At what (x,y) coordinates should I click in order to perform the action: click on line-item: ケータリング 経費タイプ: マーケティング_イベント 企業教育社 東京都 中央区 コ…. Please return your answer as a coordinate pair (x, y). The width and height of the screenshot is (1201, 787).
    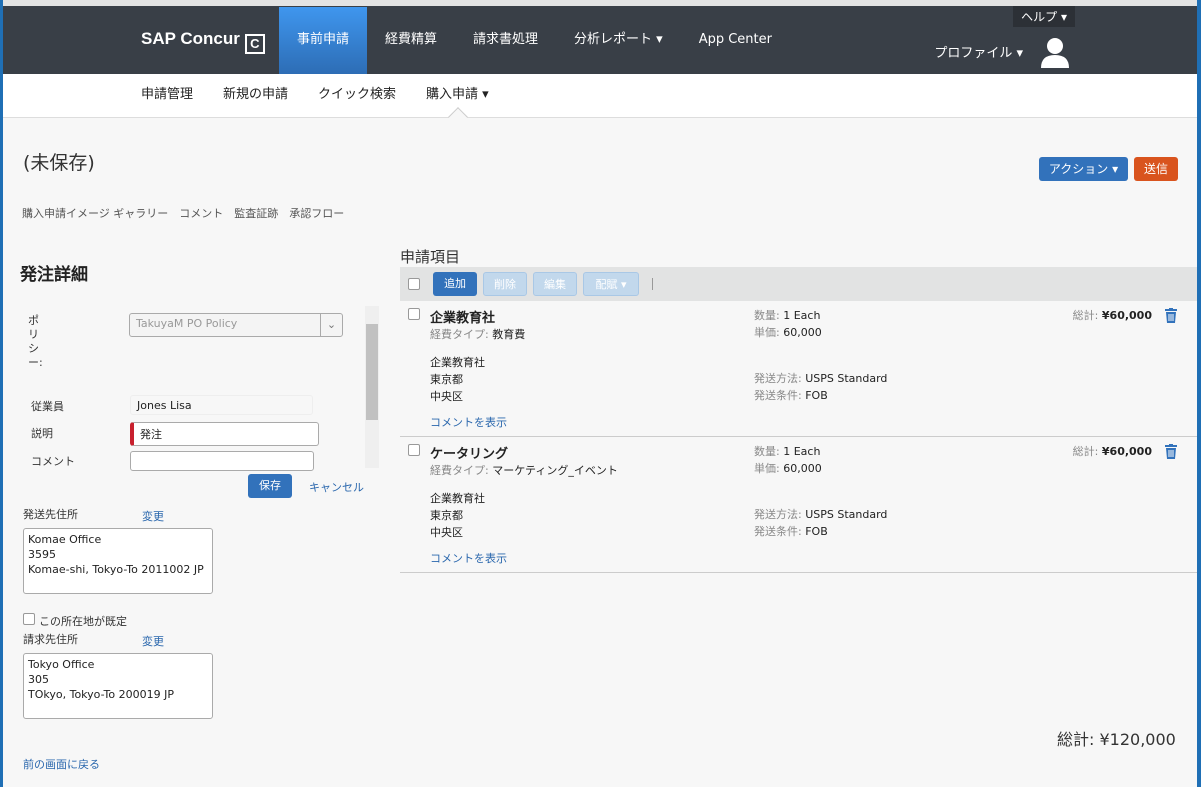
    Looking at the image, I should click on (798, 505).